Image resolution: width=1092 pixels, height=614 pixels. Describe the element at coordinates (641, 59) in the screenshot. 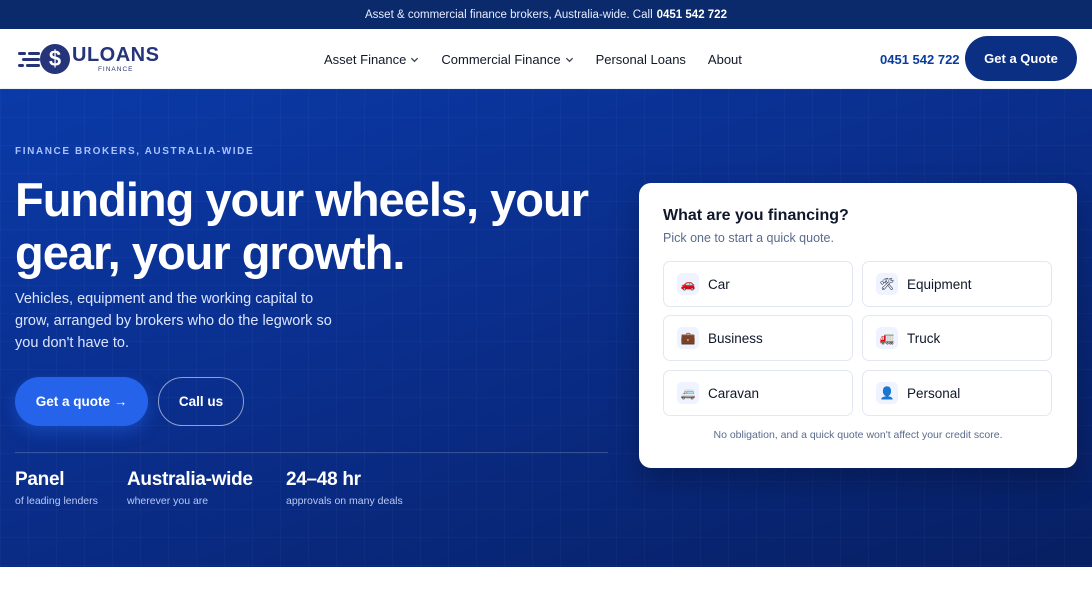

I see `nav-item-personal-loans: Personal Loans` at that location.